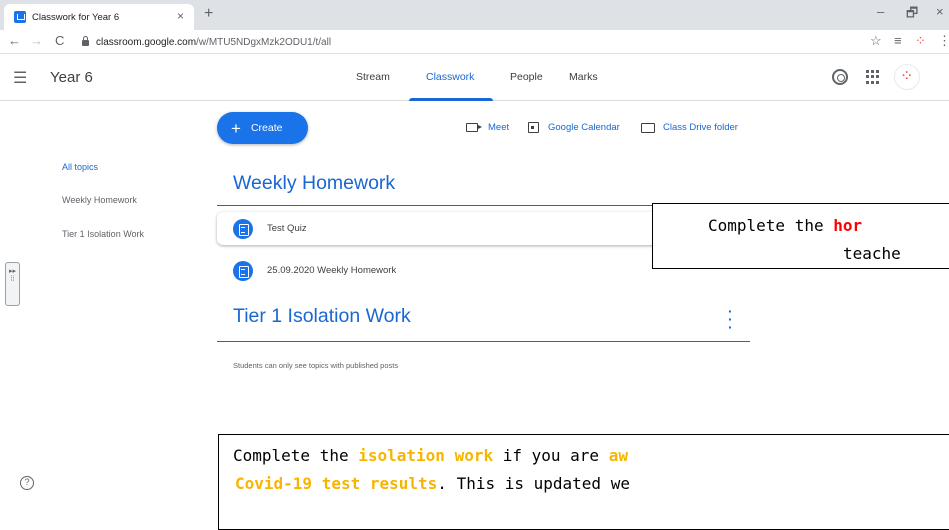 This screenshot has width=949, height=530. I want to click on video-camera-icon, so click(474, 127).